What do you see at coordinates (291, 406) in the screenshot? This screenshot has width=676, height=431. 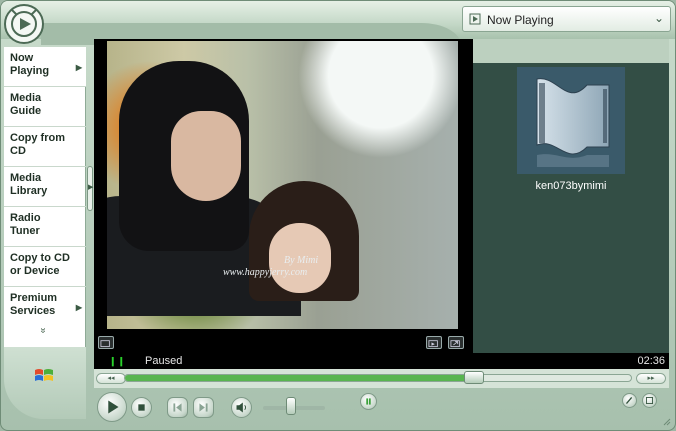 I see `volume-thumb` at bounding box center [291, 406].